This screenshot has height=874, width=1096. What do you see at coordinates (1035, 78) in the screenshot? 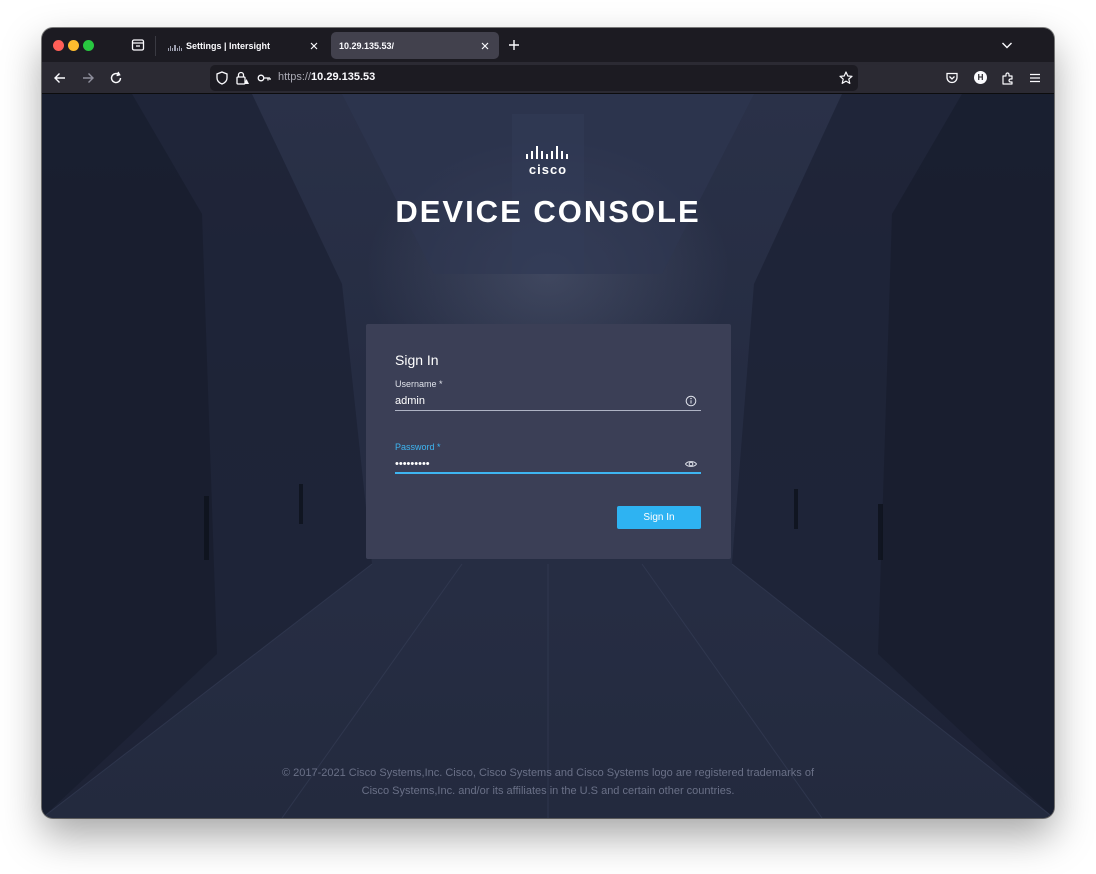
I see `hamburger-menu-icon` at bounding box center [1035, 78].